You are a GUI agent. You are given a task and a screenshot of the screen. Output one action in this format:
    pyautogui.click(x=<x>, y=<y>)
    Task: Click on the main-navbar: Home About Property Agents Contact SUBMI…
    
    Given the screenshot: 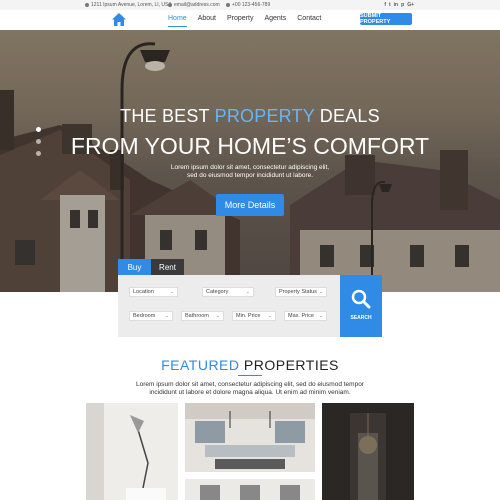 What is the action you would take?
    pyautogui.click(x=250, y=20)
    